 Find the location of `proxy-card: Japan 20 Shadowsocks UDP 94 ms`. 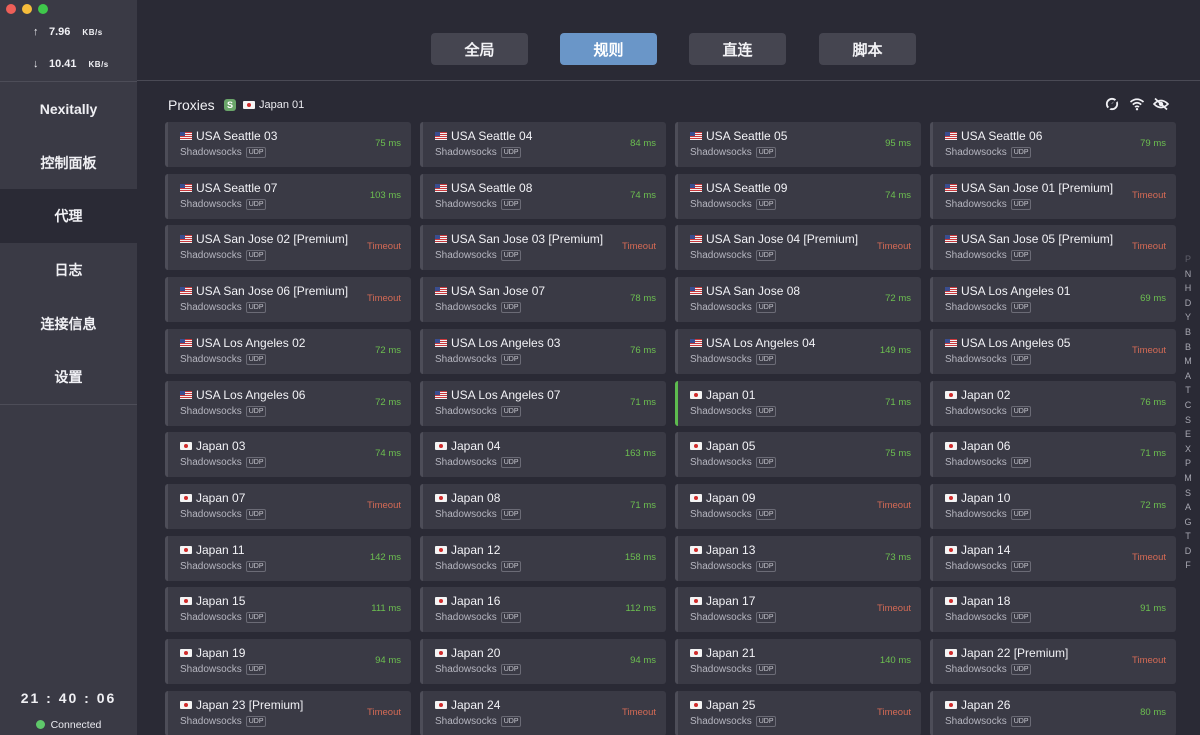

proxy-card: Japan 20 Shadowsocks UDP 94 ms is located at coordinates (543, 661).